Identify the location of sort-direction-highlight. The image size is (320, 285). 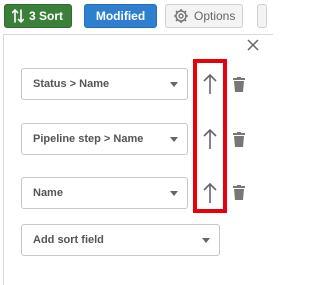
(210, 136).